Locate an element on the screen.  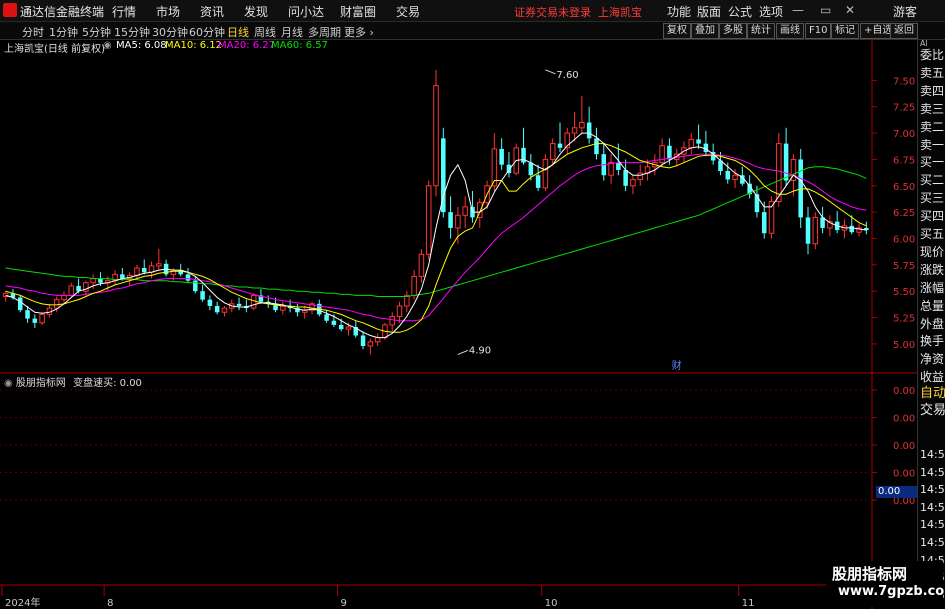
period-60min: 60分钟 is located at coordinates (207, 32).